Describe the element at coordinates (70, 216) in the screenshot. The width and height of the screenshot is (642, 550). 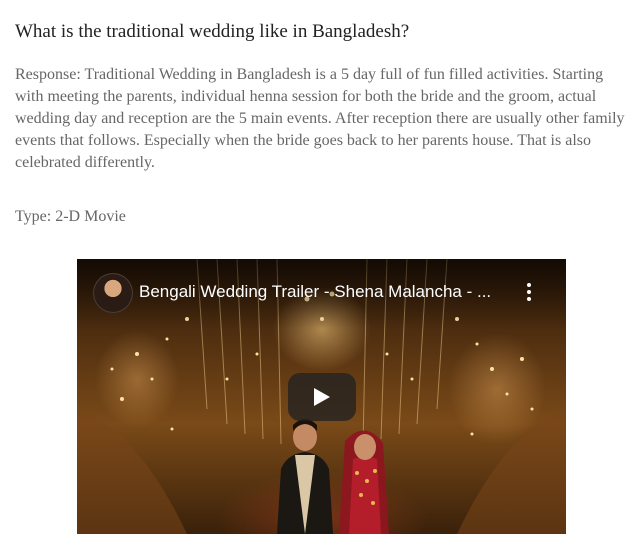
I see `type-label: Type: 2-D Movie` at that location.